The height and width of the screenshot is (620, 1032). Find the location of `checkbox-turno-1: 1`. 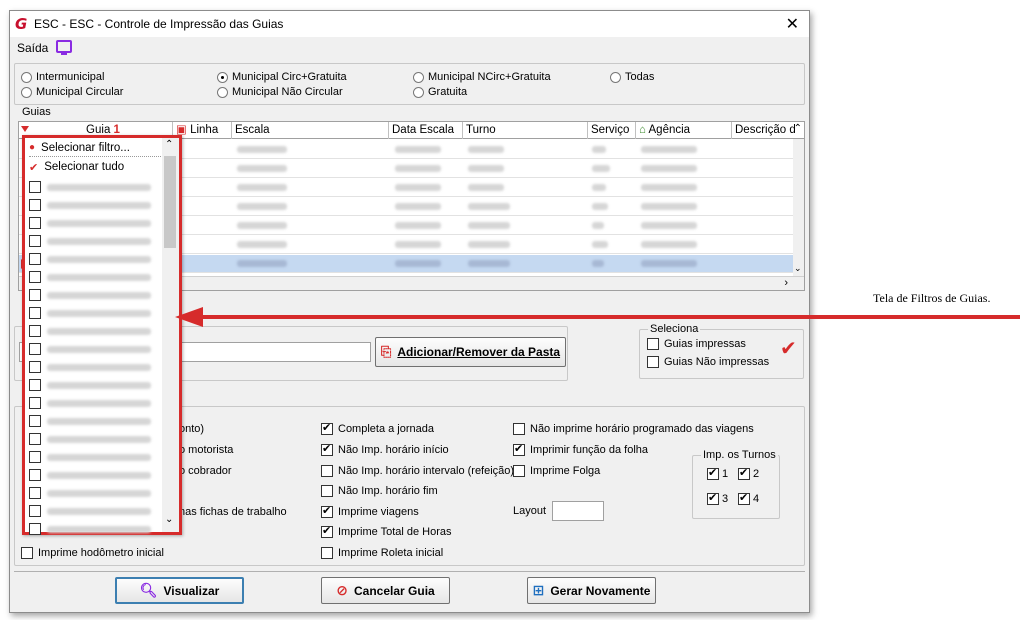

checkbox-turno-1: 1 is located at coordinates (717, 473).